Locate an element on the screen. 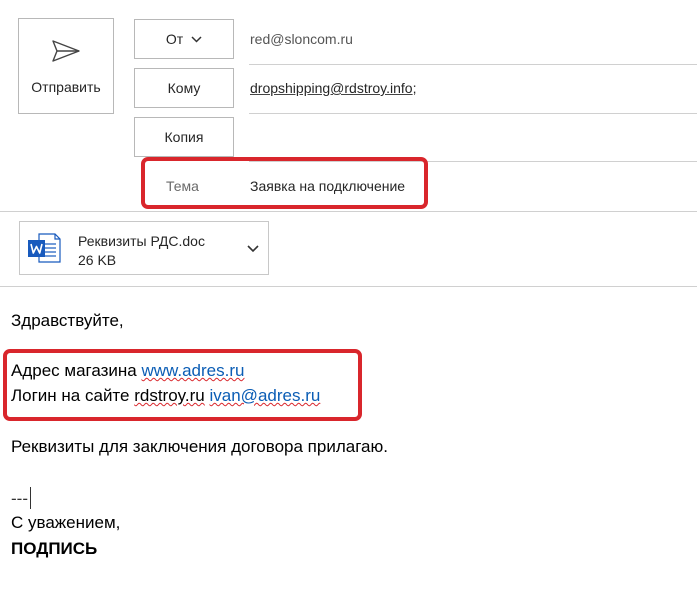 The image size is (697, 594). to-field: dropshipping@rdstroy.info; is located at coordinates (333, 88).